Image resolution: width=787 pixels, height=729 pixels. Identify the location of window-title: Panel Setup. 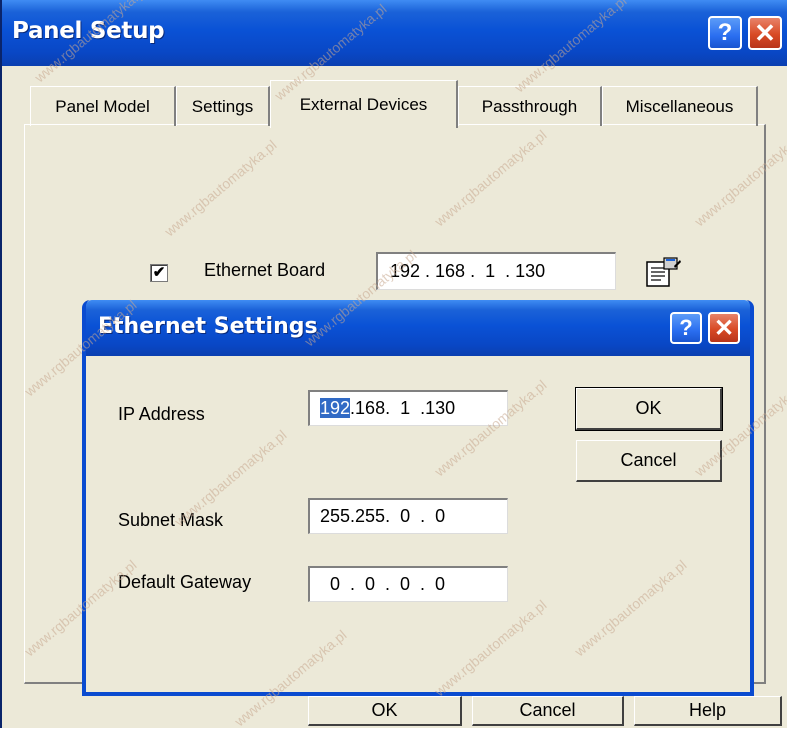
(88, 31).